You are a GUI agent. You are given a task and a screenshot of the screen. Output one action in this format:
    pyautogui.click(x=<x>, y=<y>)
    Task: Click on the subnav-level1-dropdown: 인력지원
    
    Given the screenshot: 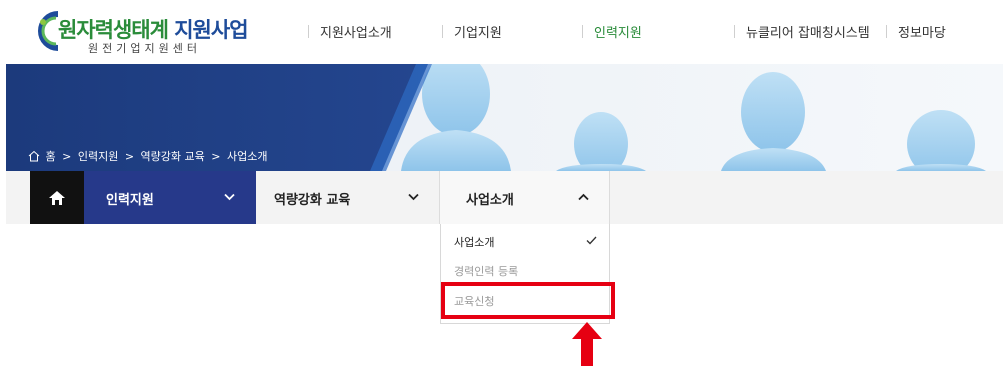 What is the action you would take?
    pyautogui.click(x=170, y=197)
    